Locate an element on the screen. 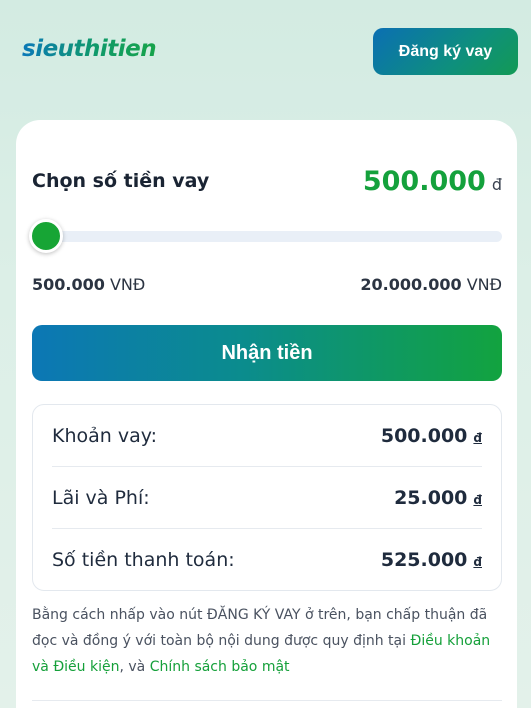 The width and height of the screenshot is (531, 708). loan-amount-value: 500.000 is located at coordinates (424, 181).